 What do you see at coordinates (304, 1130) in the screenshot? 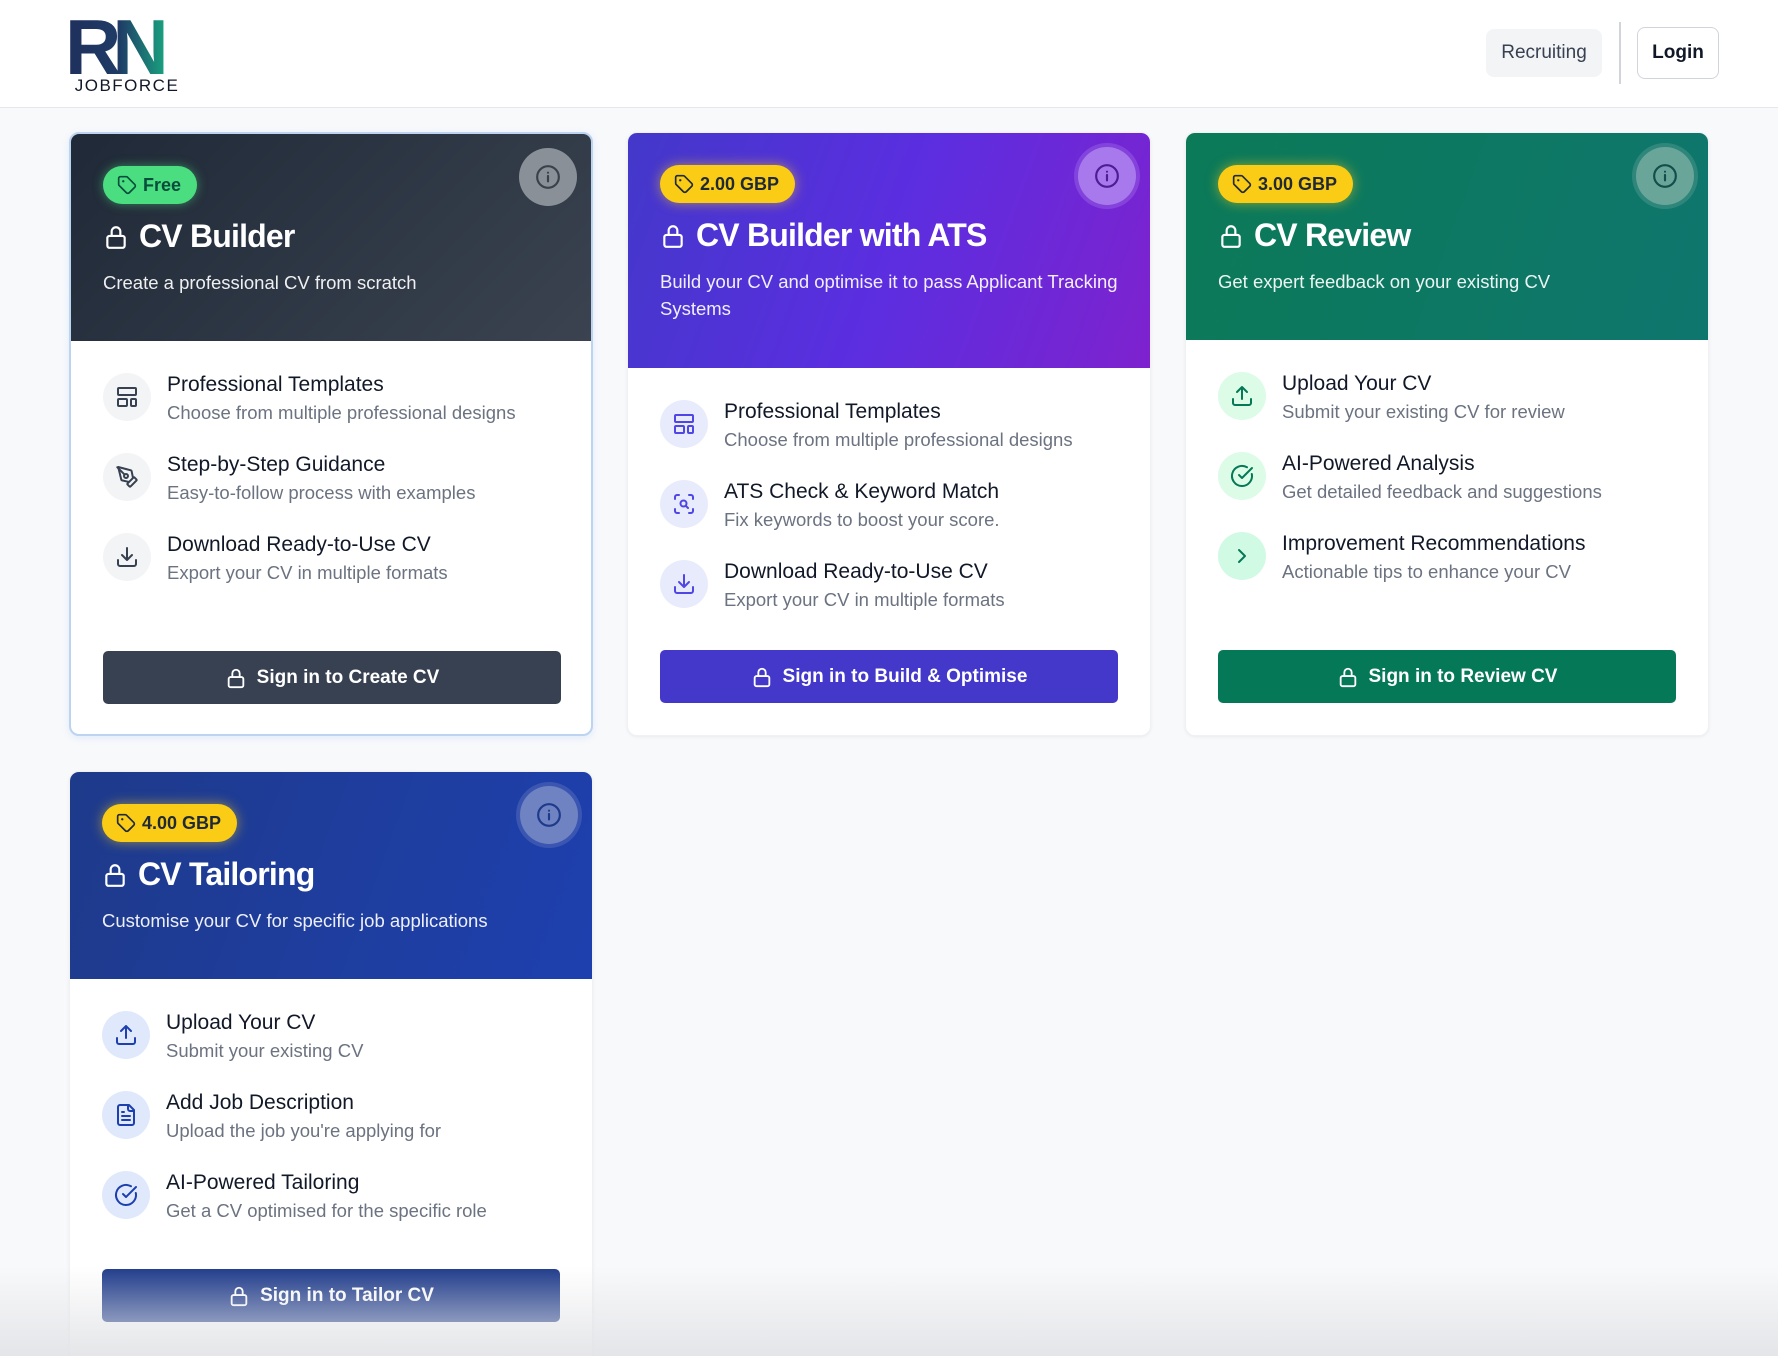
I see `feature-desc: Upload the job you're applying for` at bounding box center [304, 1130].